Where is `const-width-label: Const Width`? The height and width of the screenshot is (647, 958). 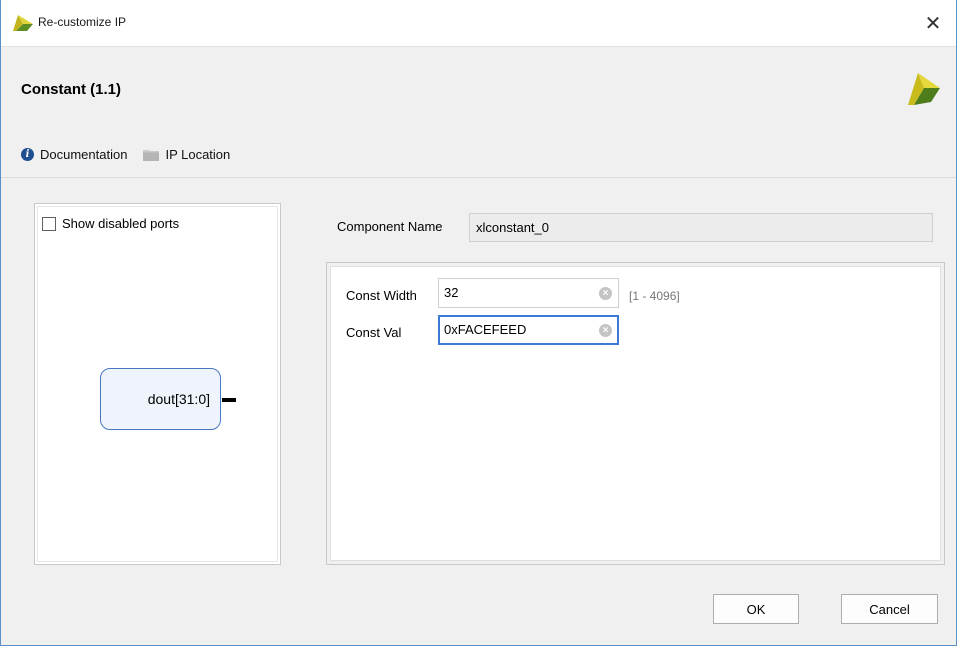
const-width-label: Const Width is located at coordinates (381, 295).